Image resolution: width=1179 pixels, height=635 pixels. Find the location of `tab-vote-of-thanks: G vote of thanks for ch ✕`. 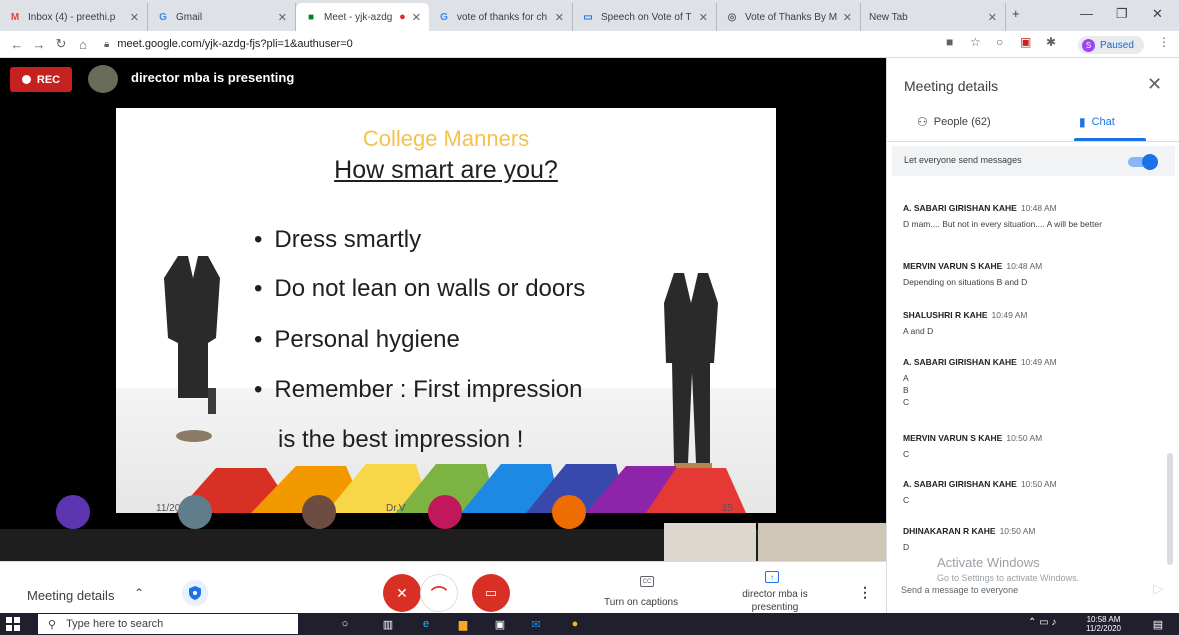

tab-vote-of-thanks: G vote of thanks for ch ✕ is located at coordinates (501, 17).